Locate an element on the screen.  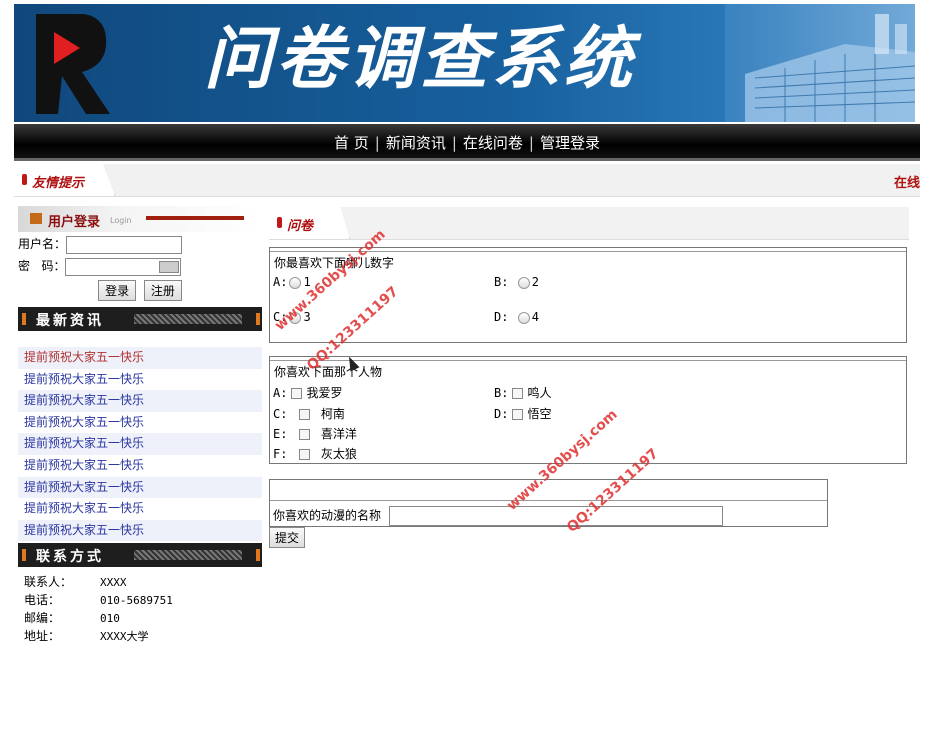
site-title: 问卷调查系统 is located at coordinates (420, 59).